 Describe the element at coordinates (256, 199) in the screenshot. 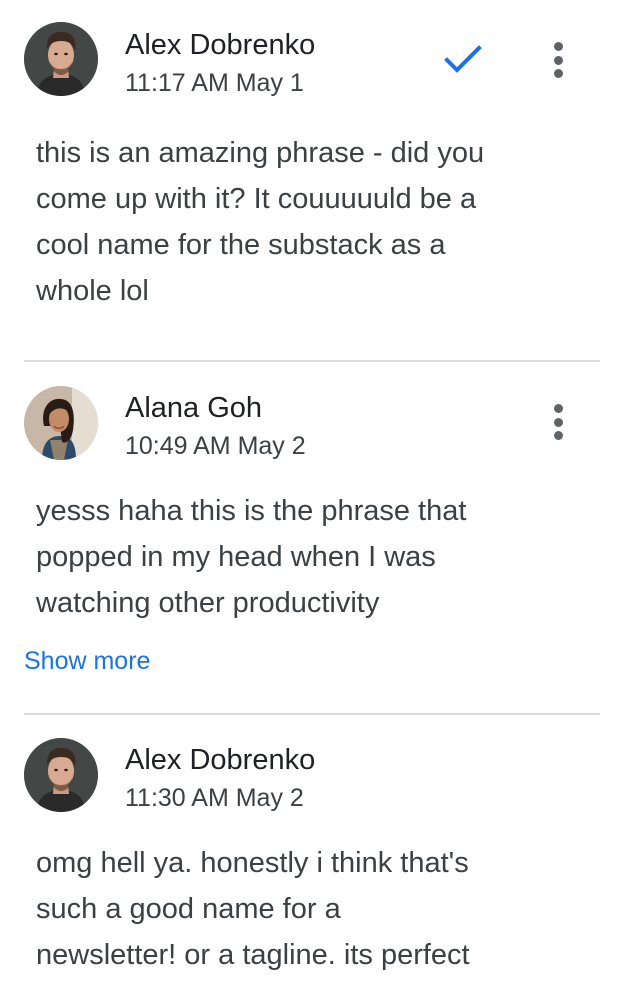

I see `comment-body-line: come up with it? It couuuuuld be a` at that location.